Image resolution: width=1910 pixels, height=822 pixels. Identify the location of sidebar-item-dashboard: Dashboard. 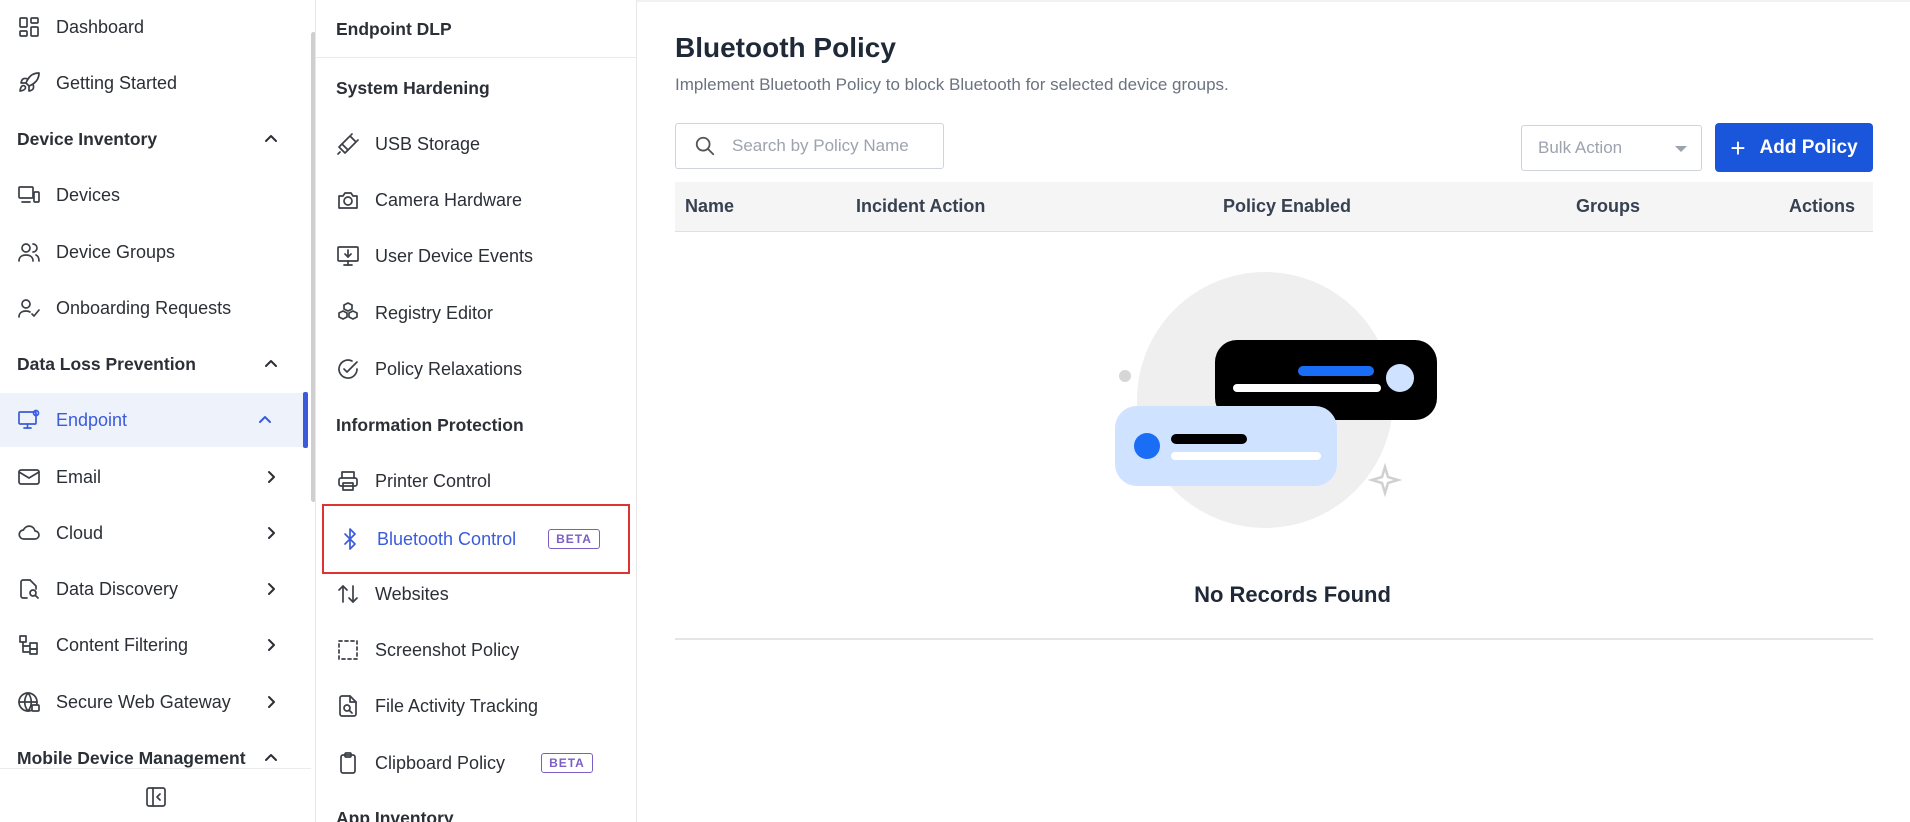
(151, 27).